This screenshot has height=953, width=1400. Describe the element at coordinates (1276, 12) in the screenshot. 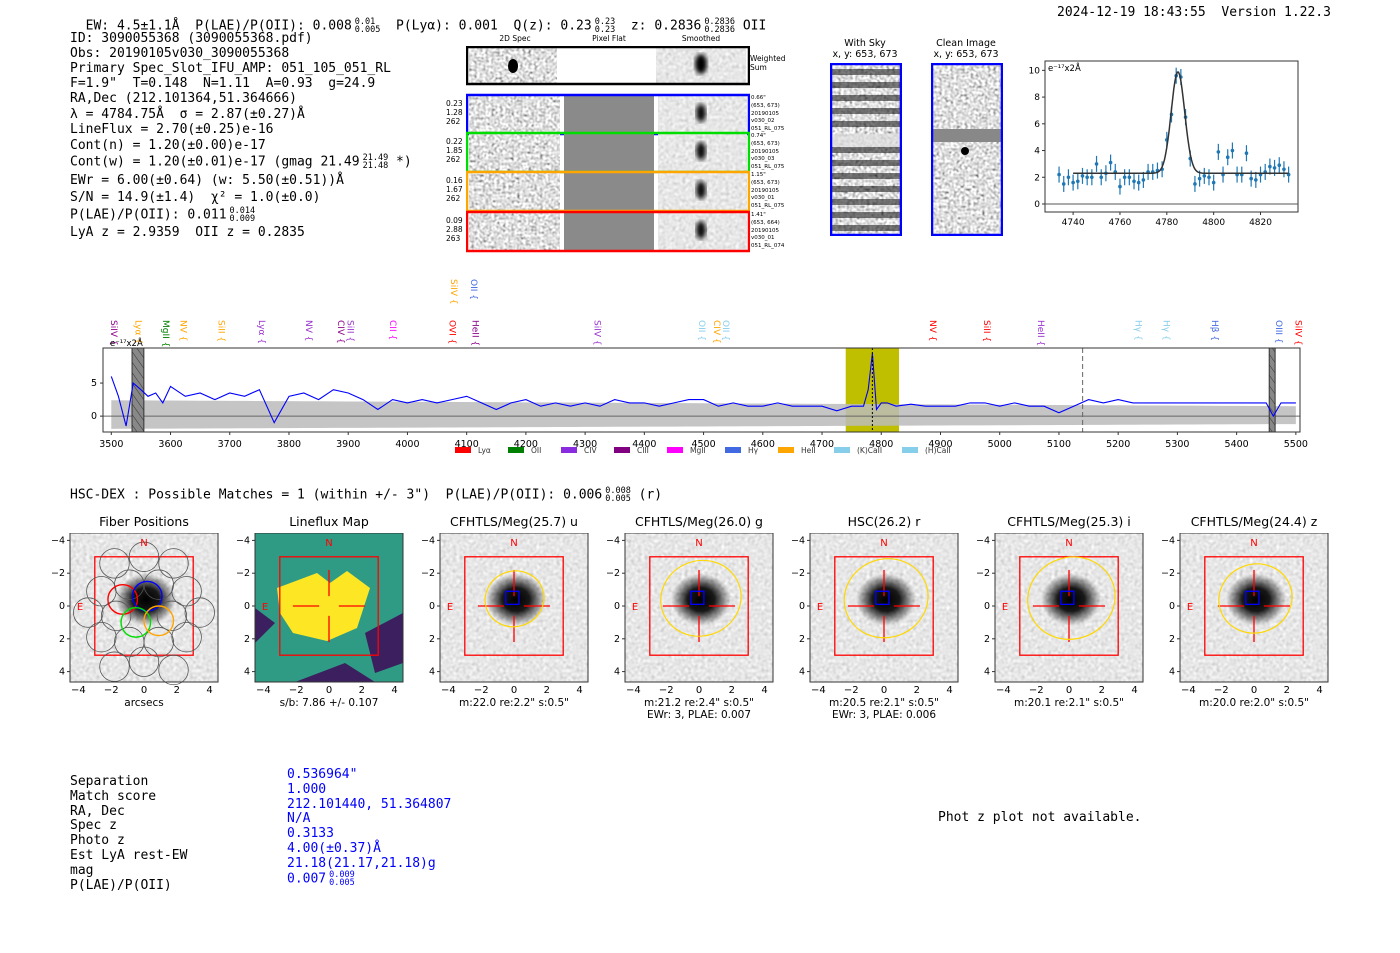

I see `version: Version 1.22.3` at that location.